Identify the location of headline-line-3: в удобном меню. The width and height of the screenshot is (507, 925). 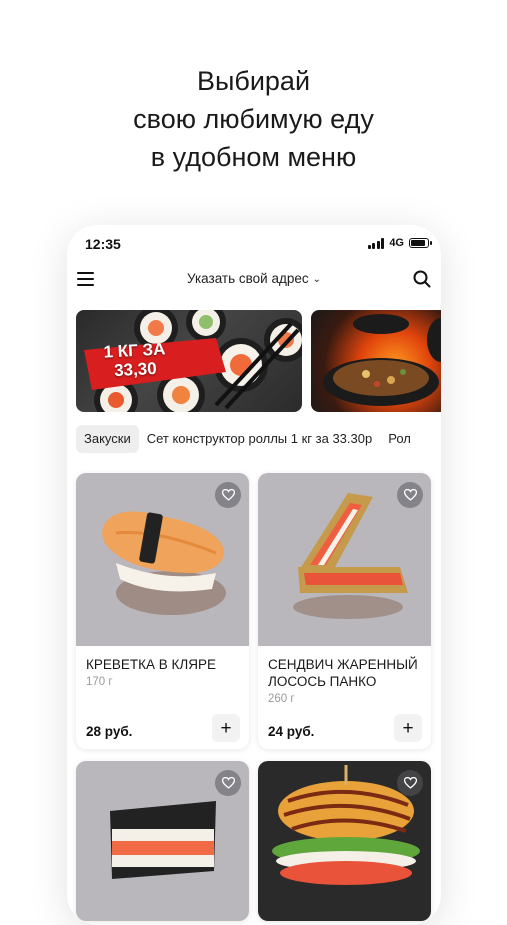
(253, 157).